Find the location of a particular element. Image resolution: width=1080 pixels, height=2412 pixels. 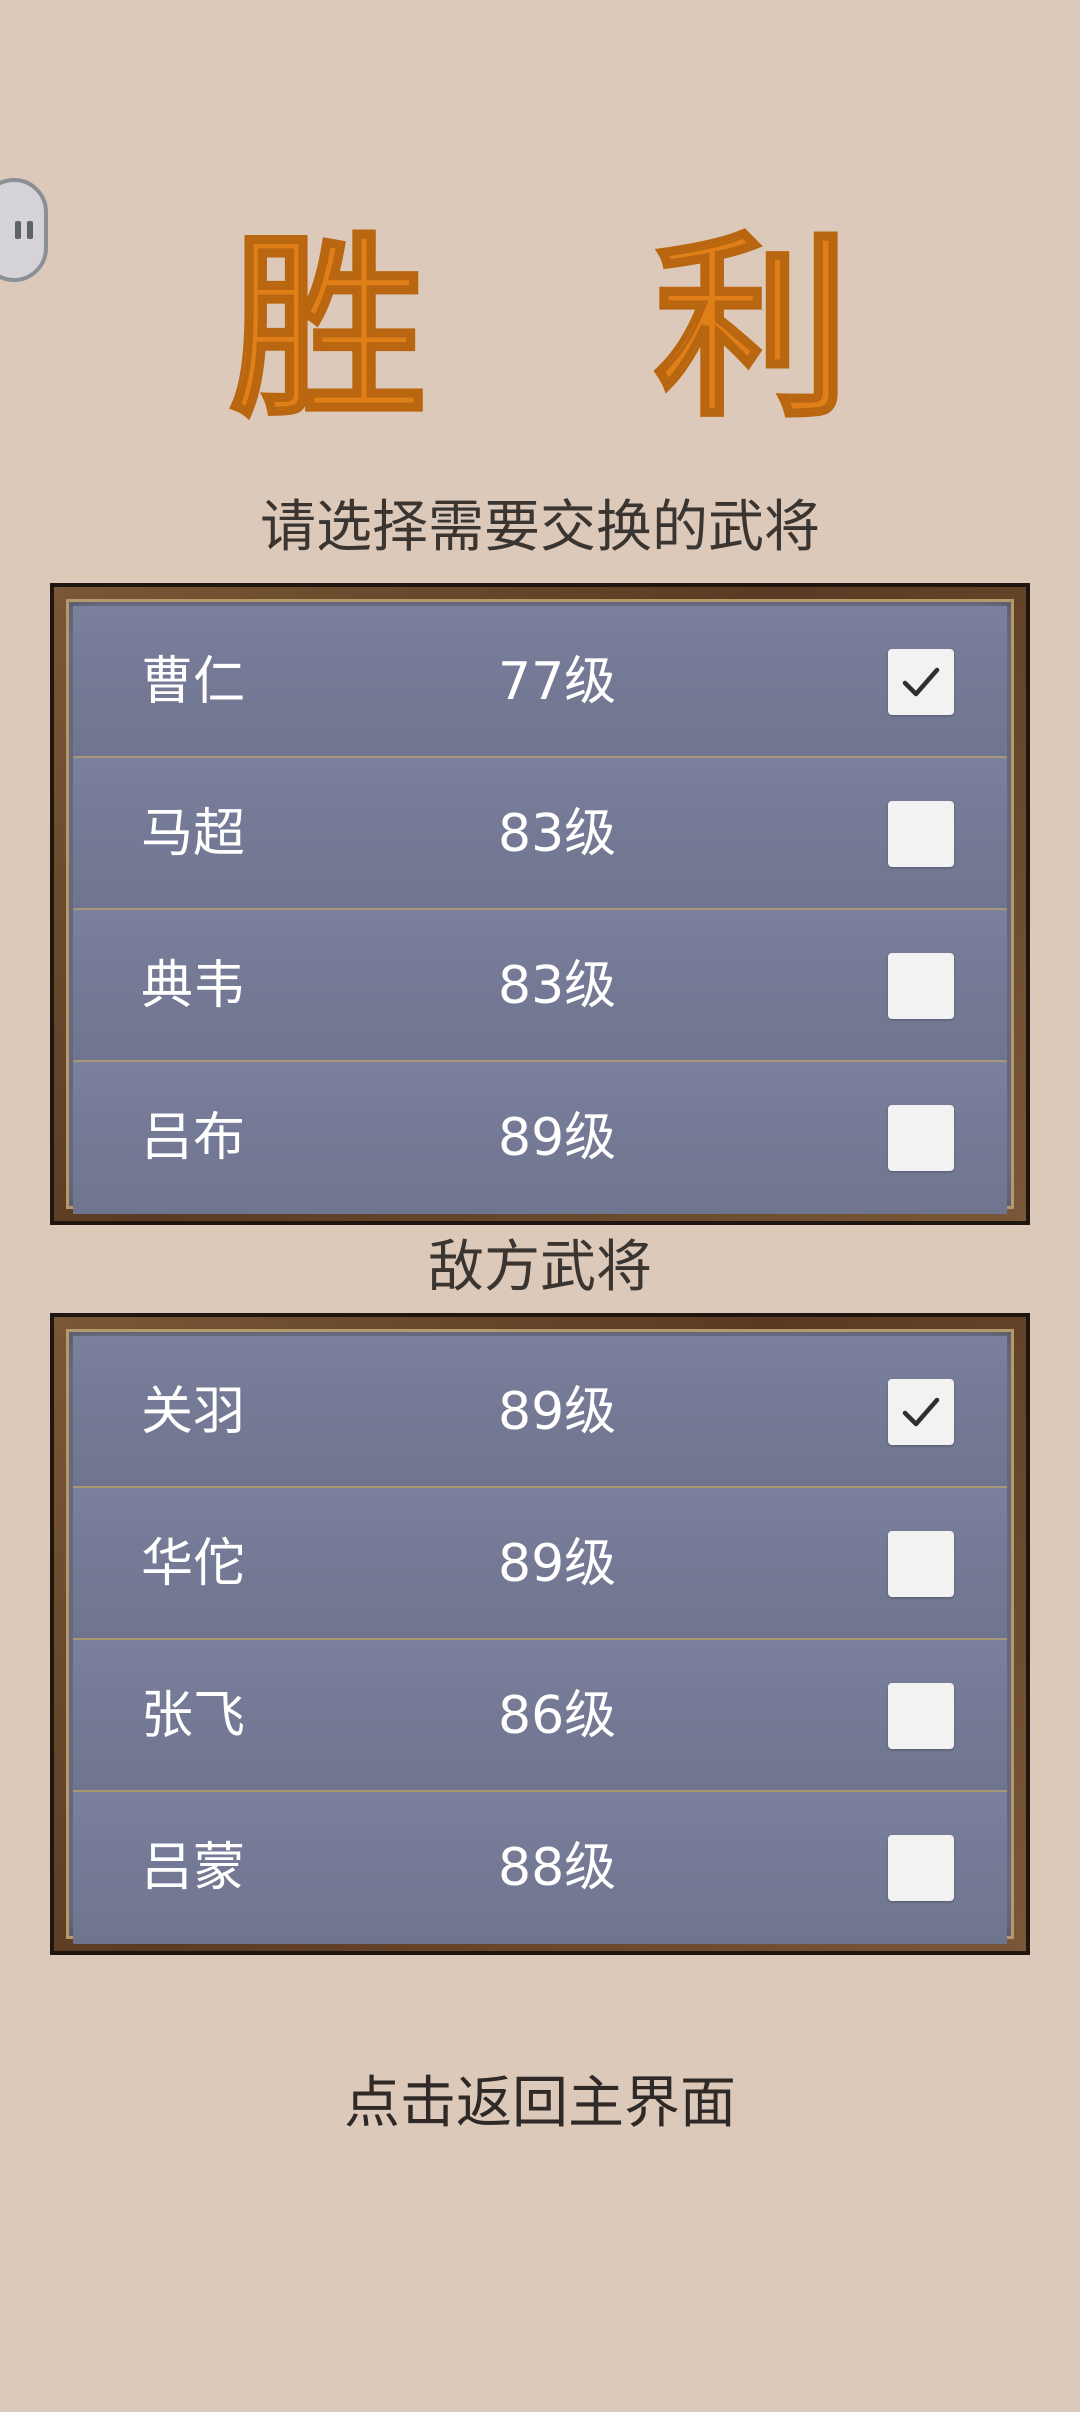

enemy-general-row: 张飞 86级 is located at coordinates (540, 1716).